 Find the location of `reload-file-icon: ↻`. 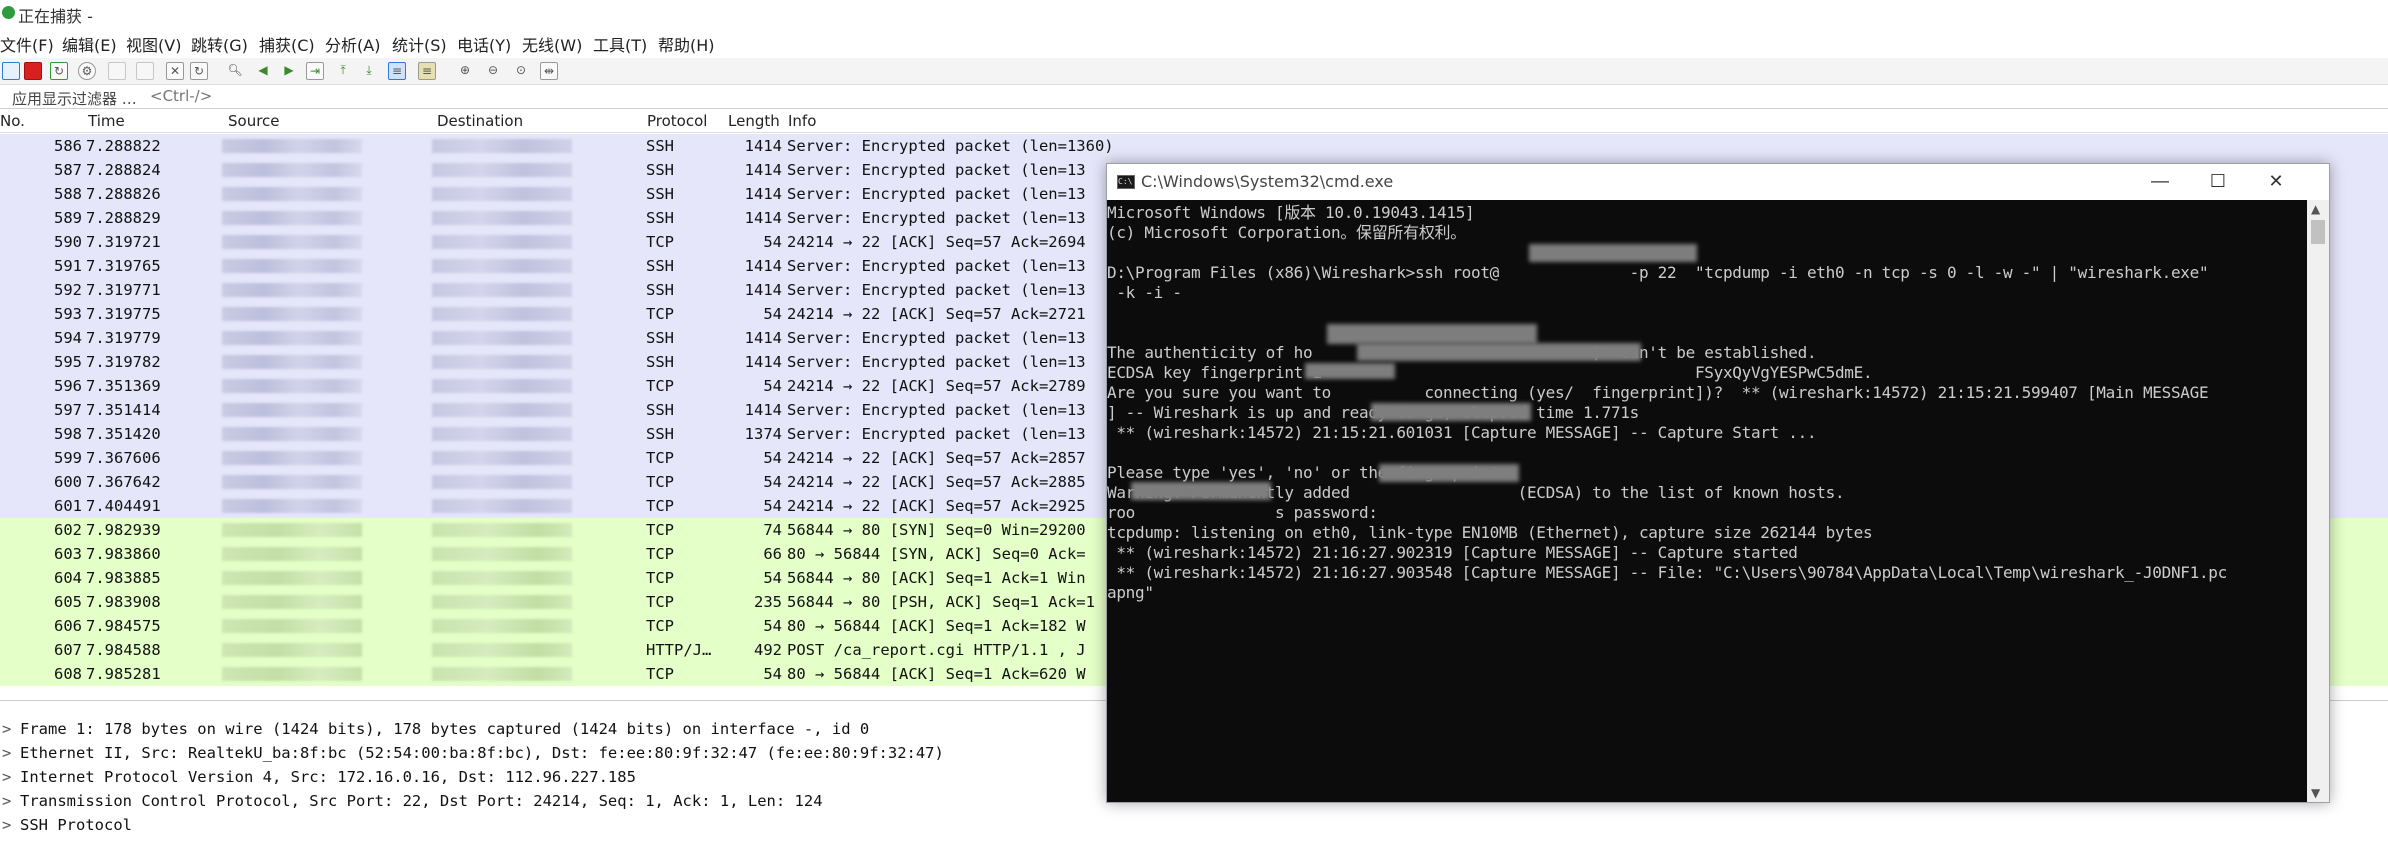

reload-file-icon: ↻ is located at coordinates (199, 71).